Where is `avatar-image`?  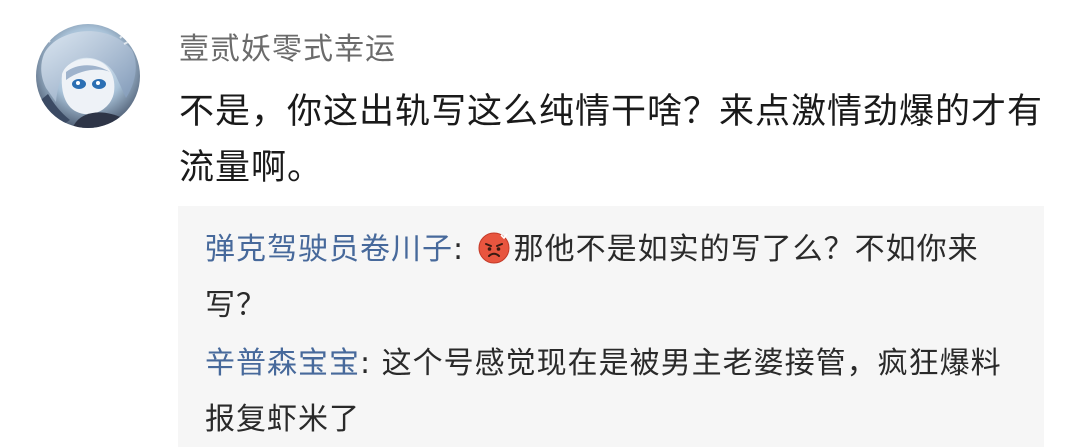 avatar-image is located at coordinates (88, 76).